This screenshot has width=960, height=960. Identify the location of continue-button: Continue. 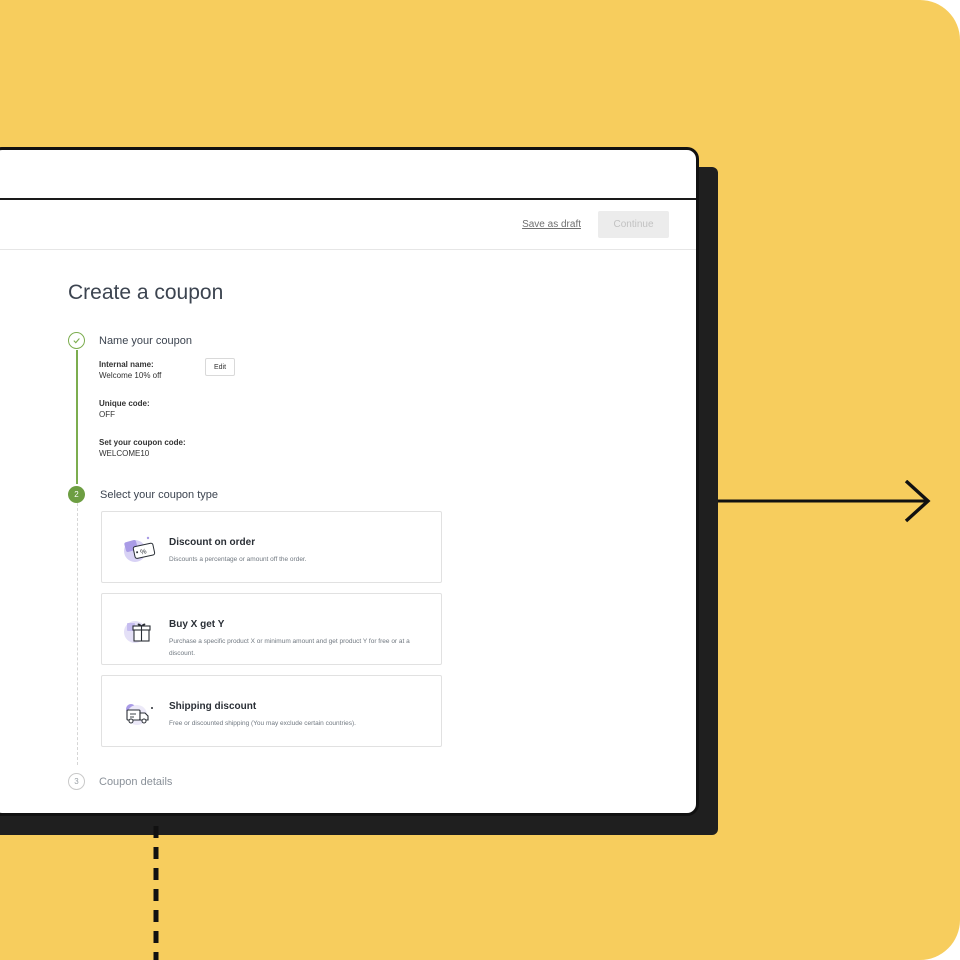
(633, 224).